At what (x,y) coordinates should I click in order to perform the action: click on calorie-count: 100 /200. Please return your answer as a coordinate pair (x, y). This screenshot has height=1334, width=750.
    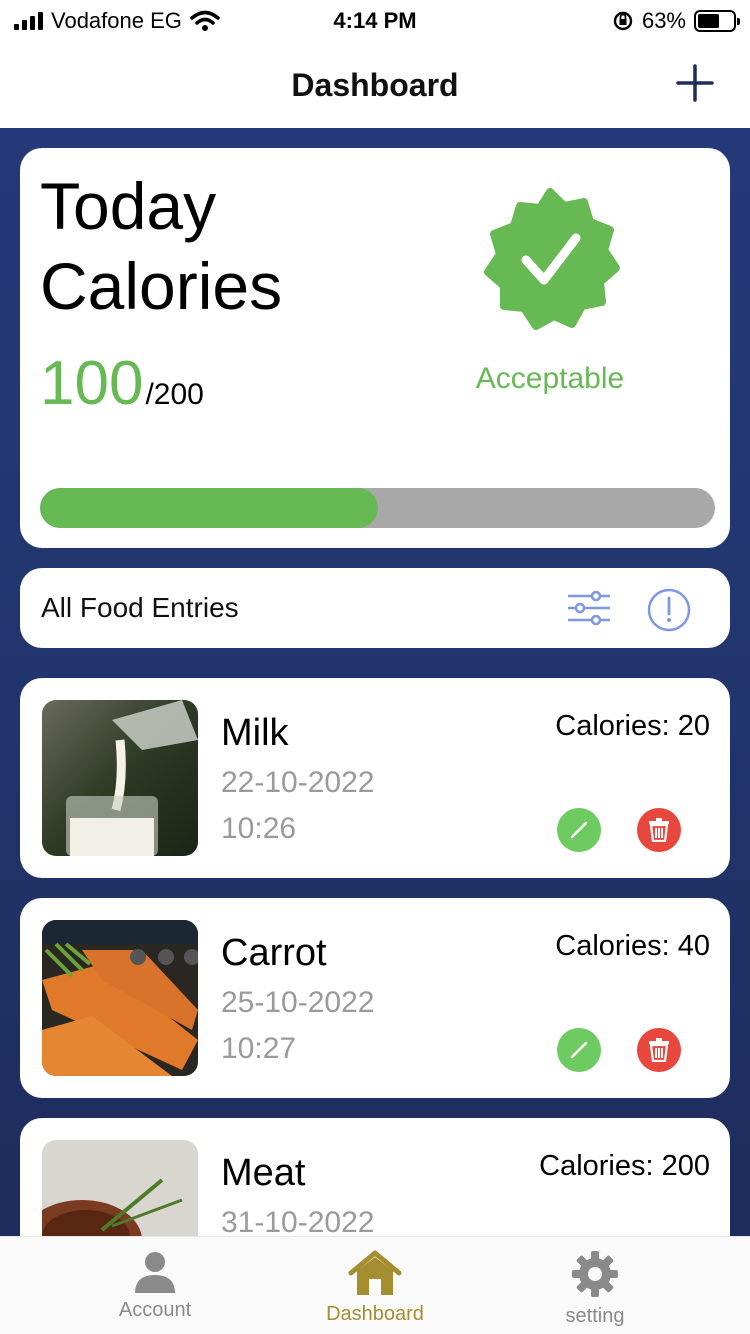
    Looking at the image, I should click on (122, 383).